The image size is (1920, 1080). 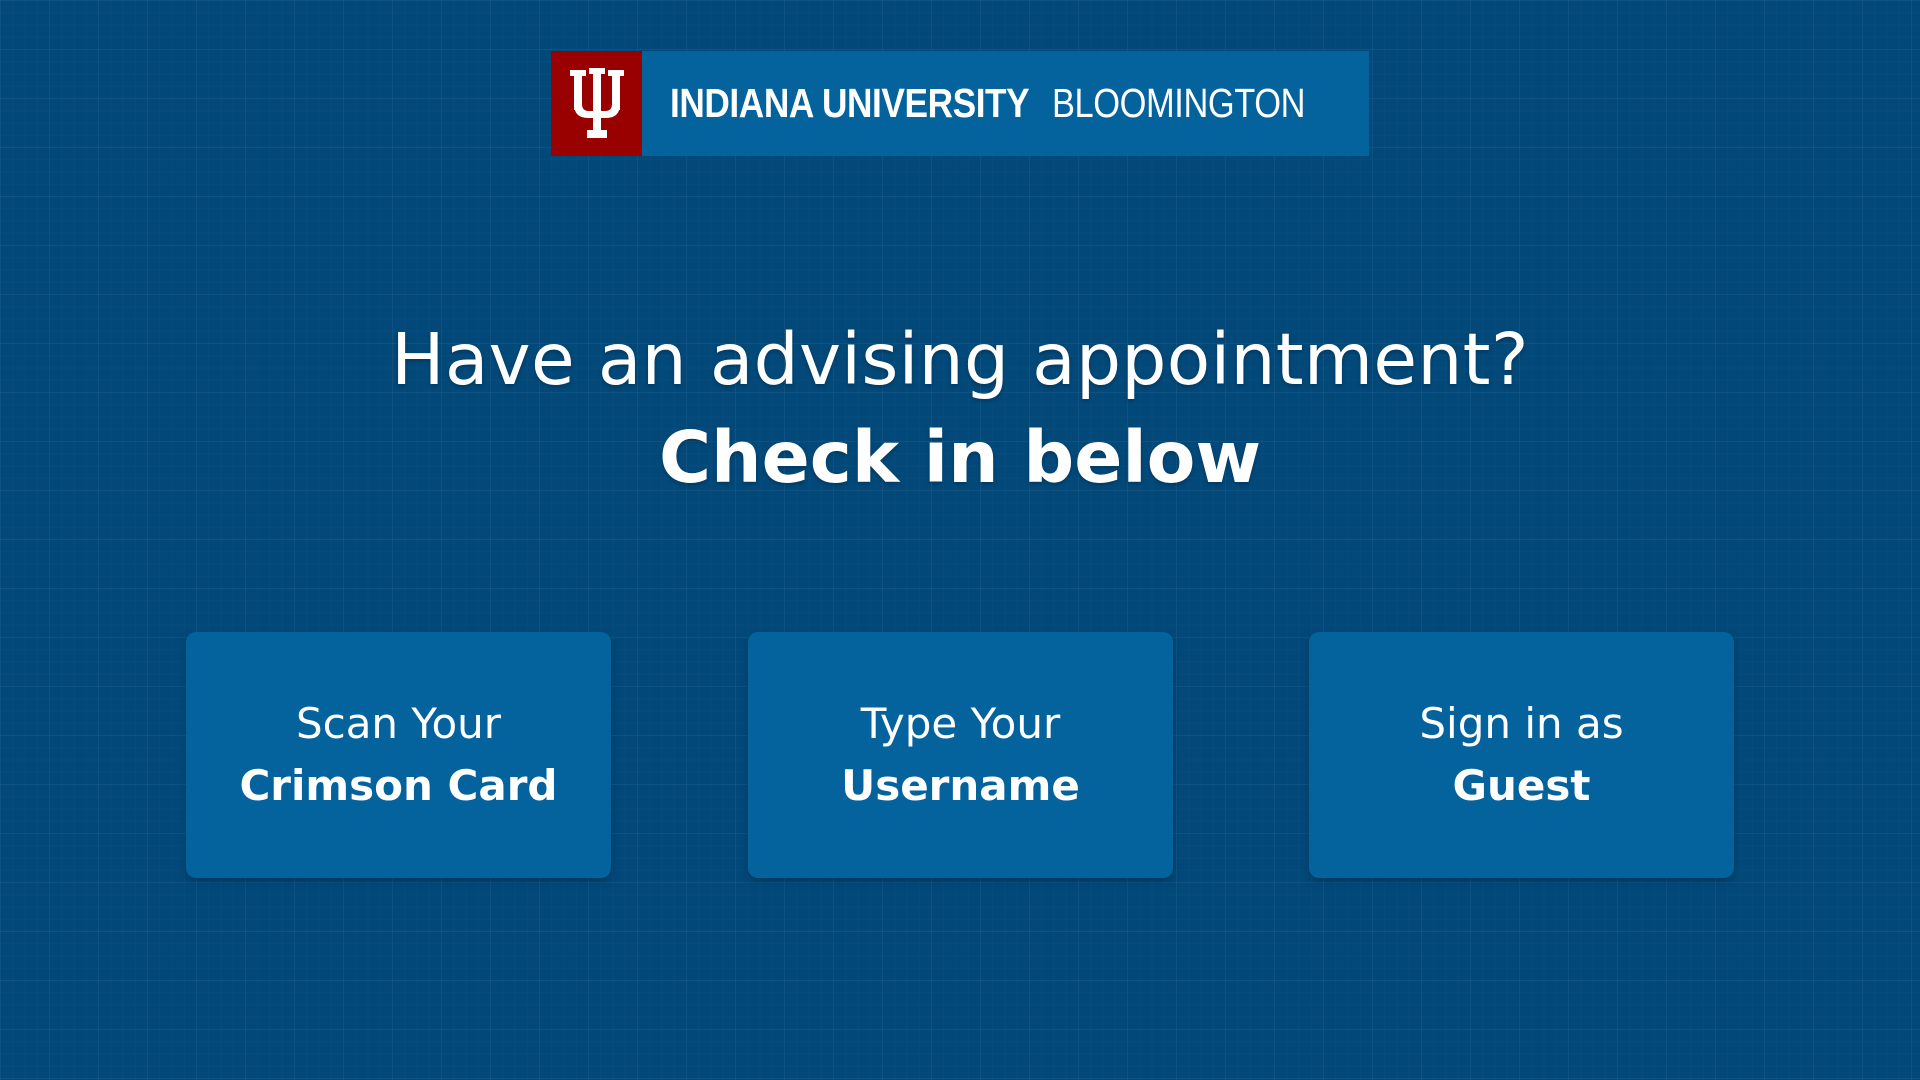 I want to click on wordmark-bloomington: BLOOMINGTON, so click(x=1178, y=103).